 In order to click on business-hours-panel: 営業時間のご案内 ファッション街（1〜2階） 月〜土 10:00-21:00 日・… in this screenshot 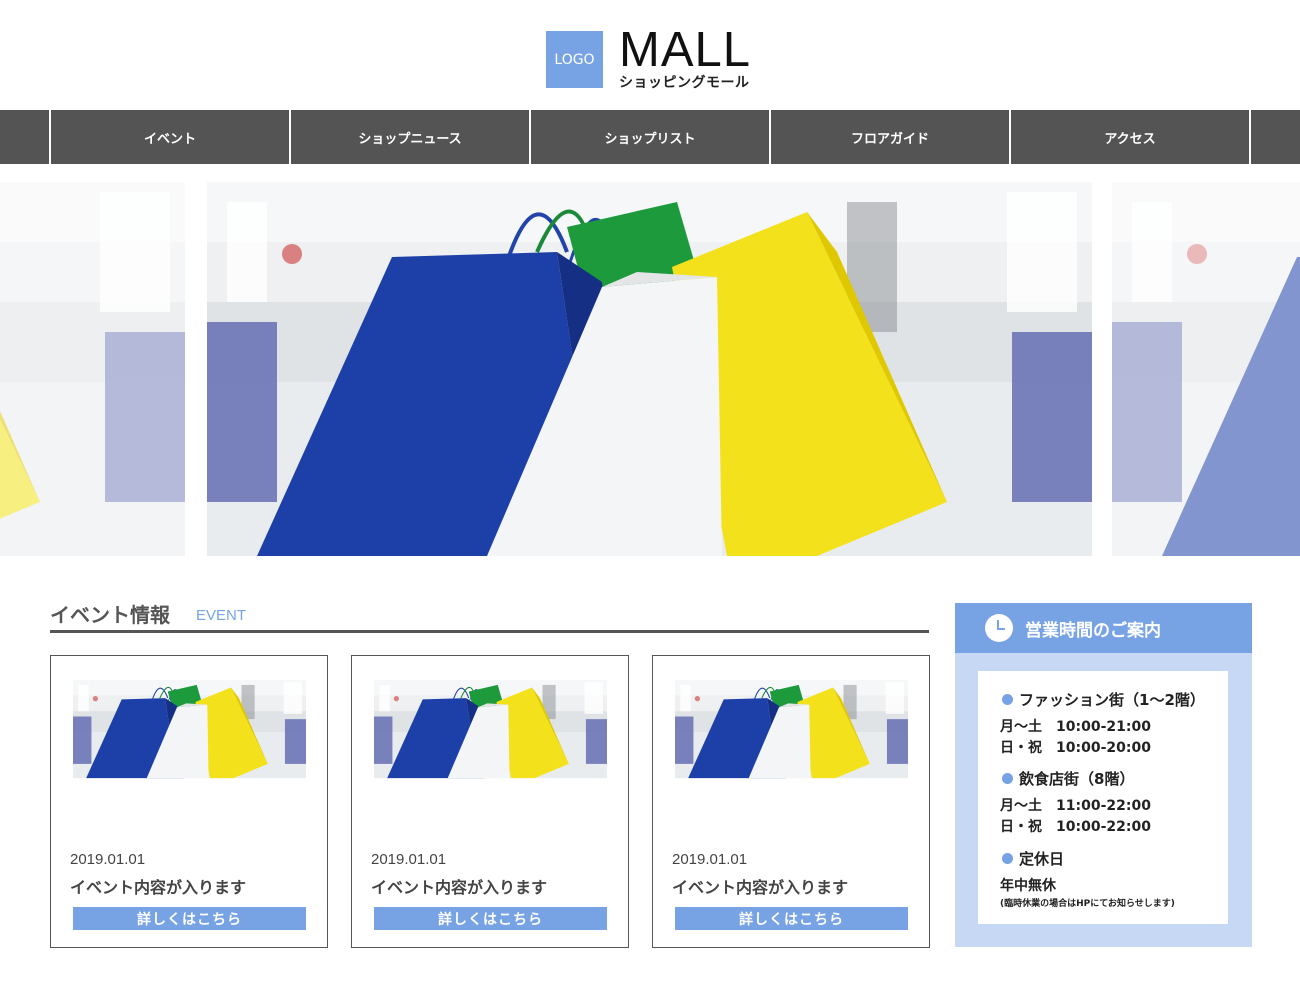, I will do `click(1103, 775)`.